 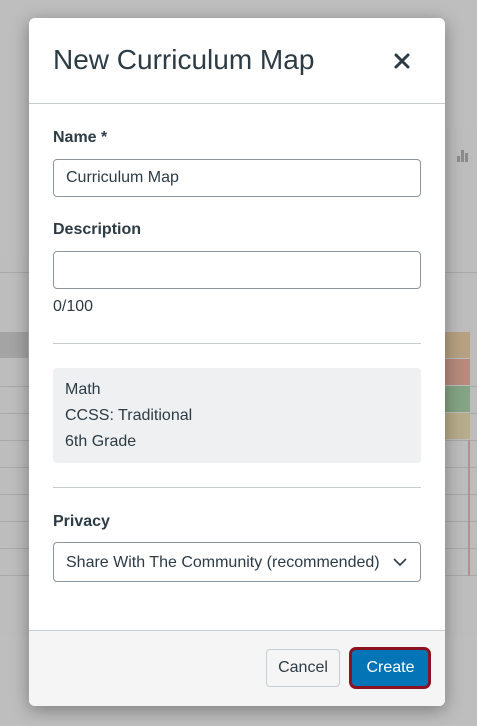 What do you see at coordinates (223, 562) in the screenshot?
I see `privacy-selected-value: Share With The Community (recommended)` at bounding box center [223, 562].